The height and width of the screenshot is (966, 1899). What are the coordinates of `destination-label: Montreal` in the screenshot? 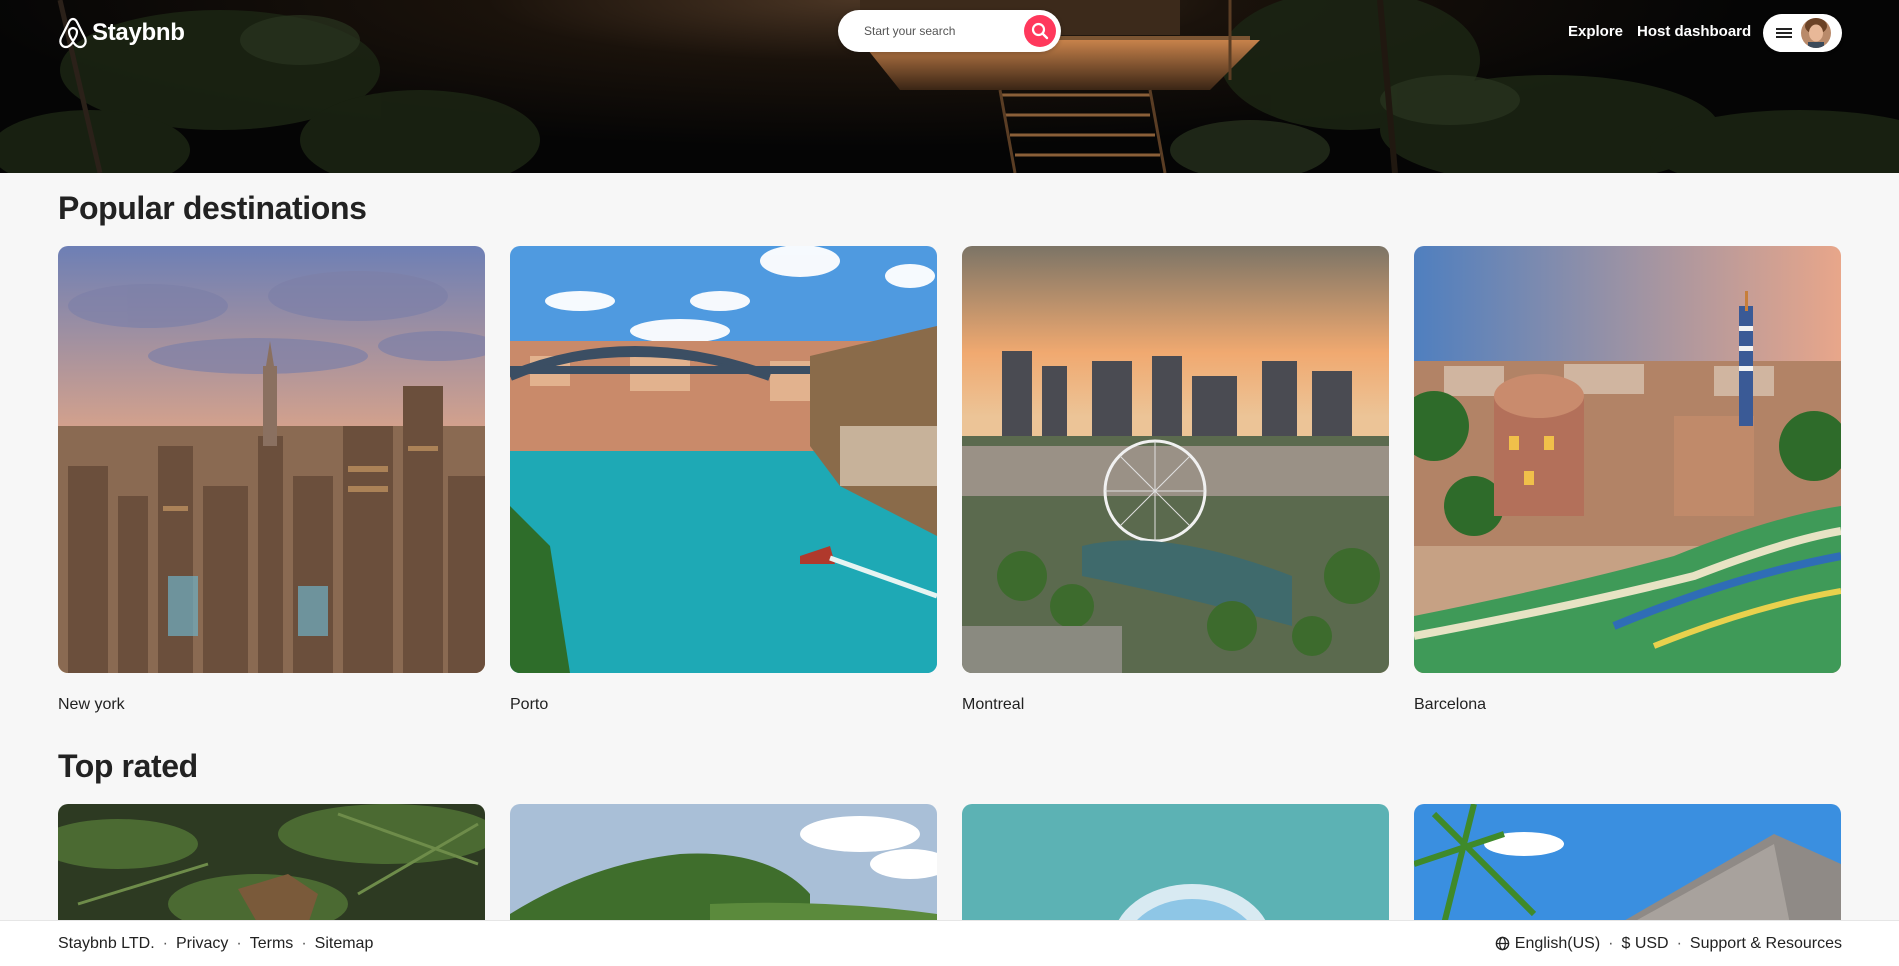 It's located at (993, 704).